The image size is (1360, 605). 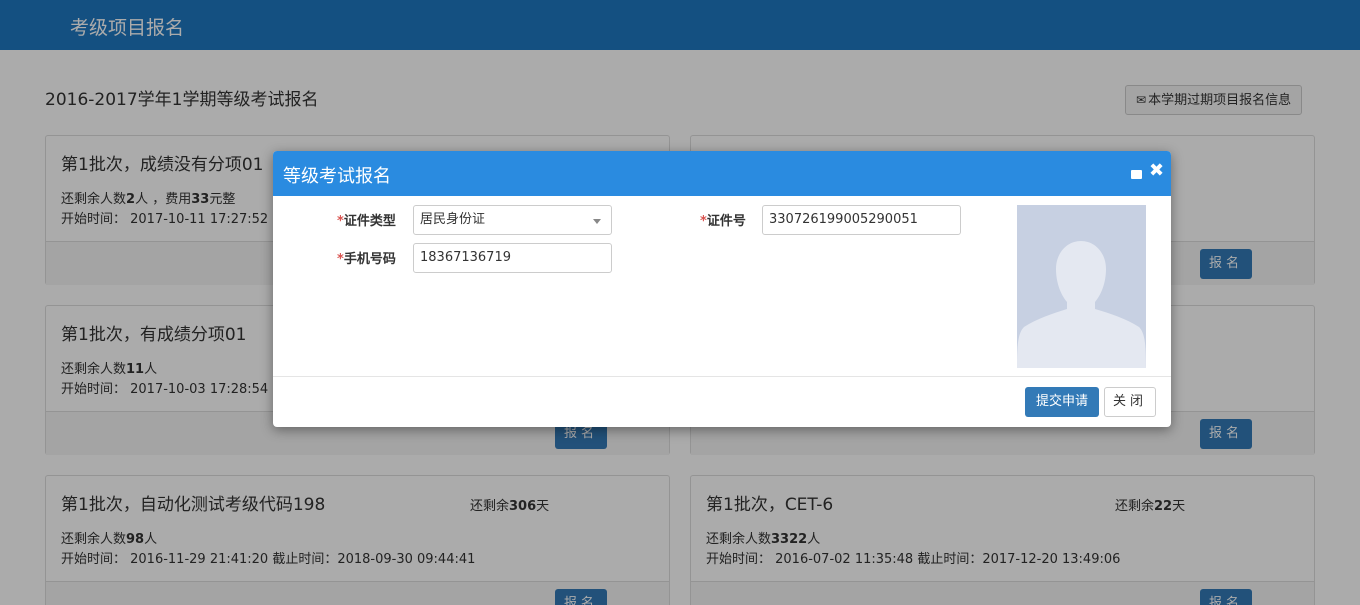 What do you see at coordinates (1156, 171) in the screenshot?
I see `close-icon: ✖` at bounding box center [1156, 171].